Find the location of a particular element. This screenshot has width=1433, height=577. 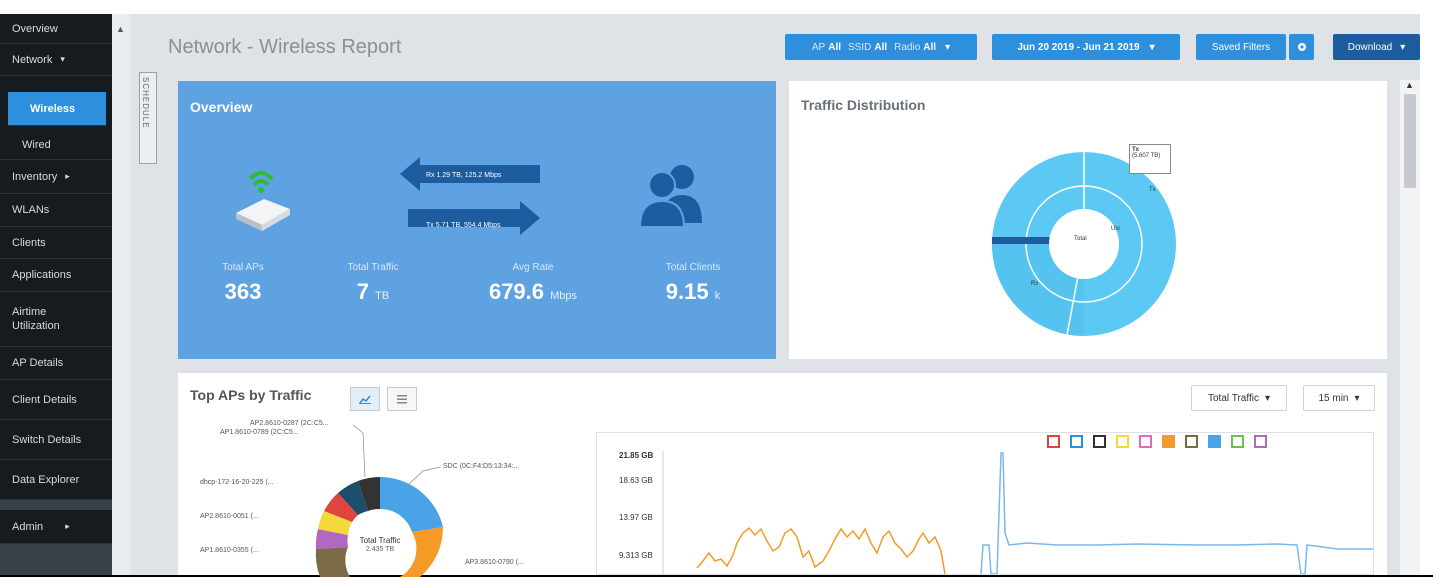

ssid-filter-value: All is located at coordinates (881, 47).